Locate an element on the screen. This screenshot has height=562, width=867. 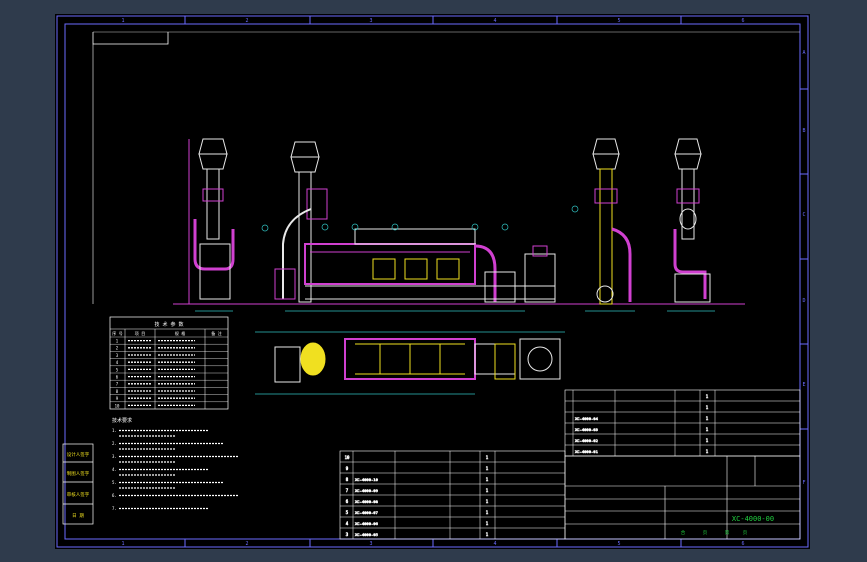
bom-lower-item: 7 is located at coordinates (347, 490).